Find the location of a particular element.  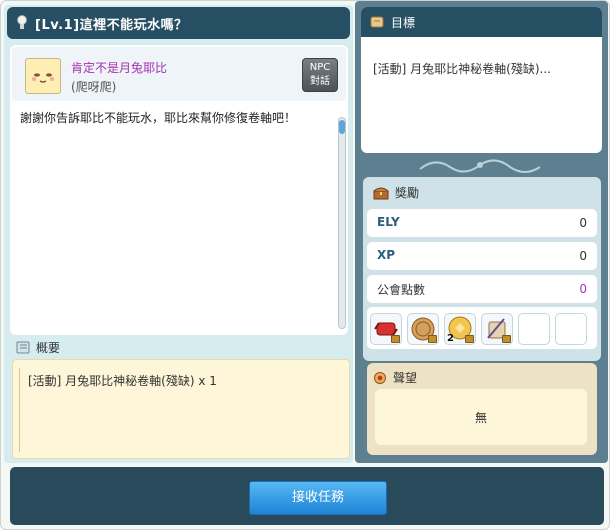

npc-talk-label-2: 對話 is located at coordinates (320, 81).